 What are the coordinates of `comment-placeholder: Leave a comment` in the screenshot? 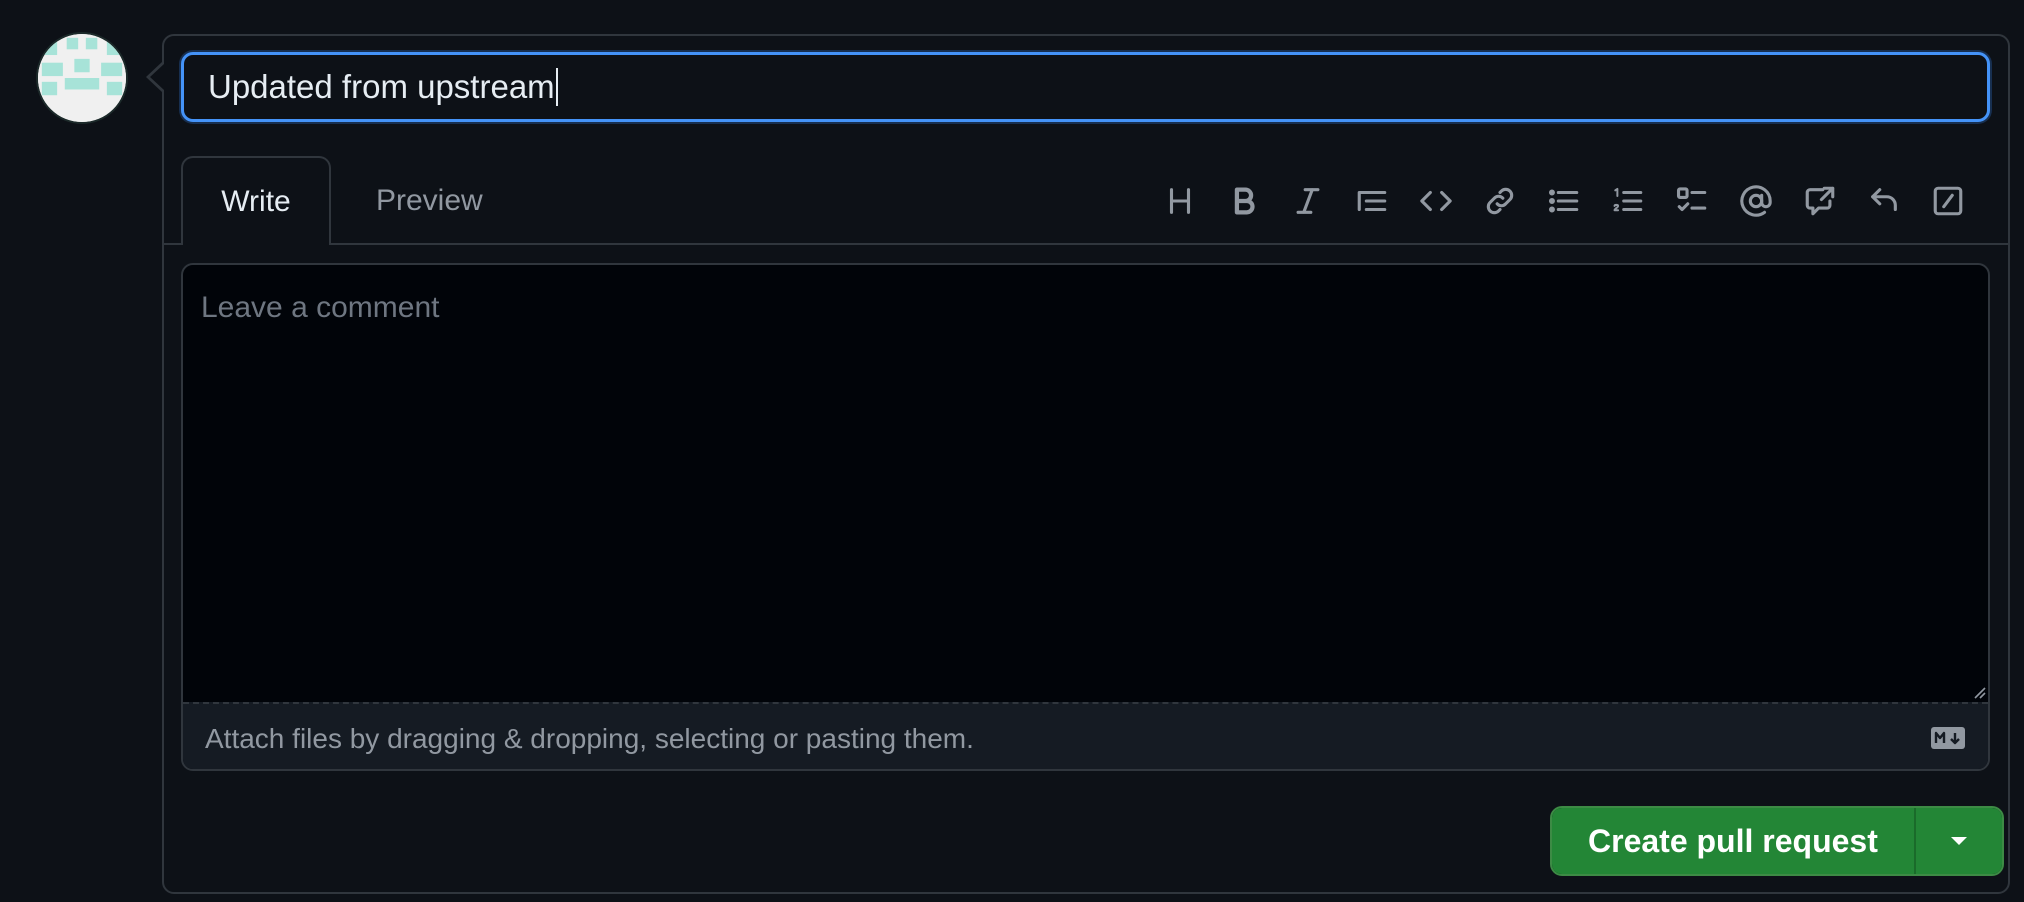 It's located at (320, 307).